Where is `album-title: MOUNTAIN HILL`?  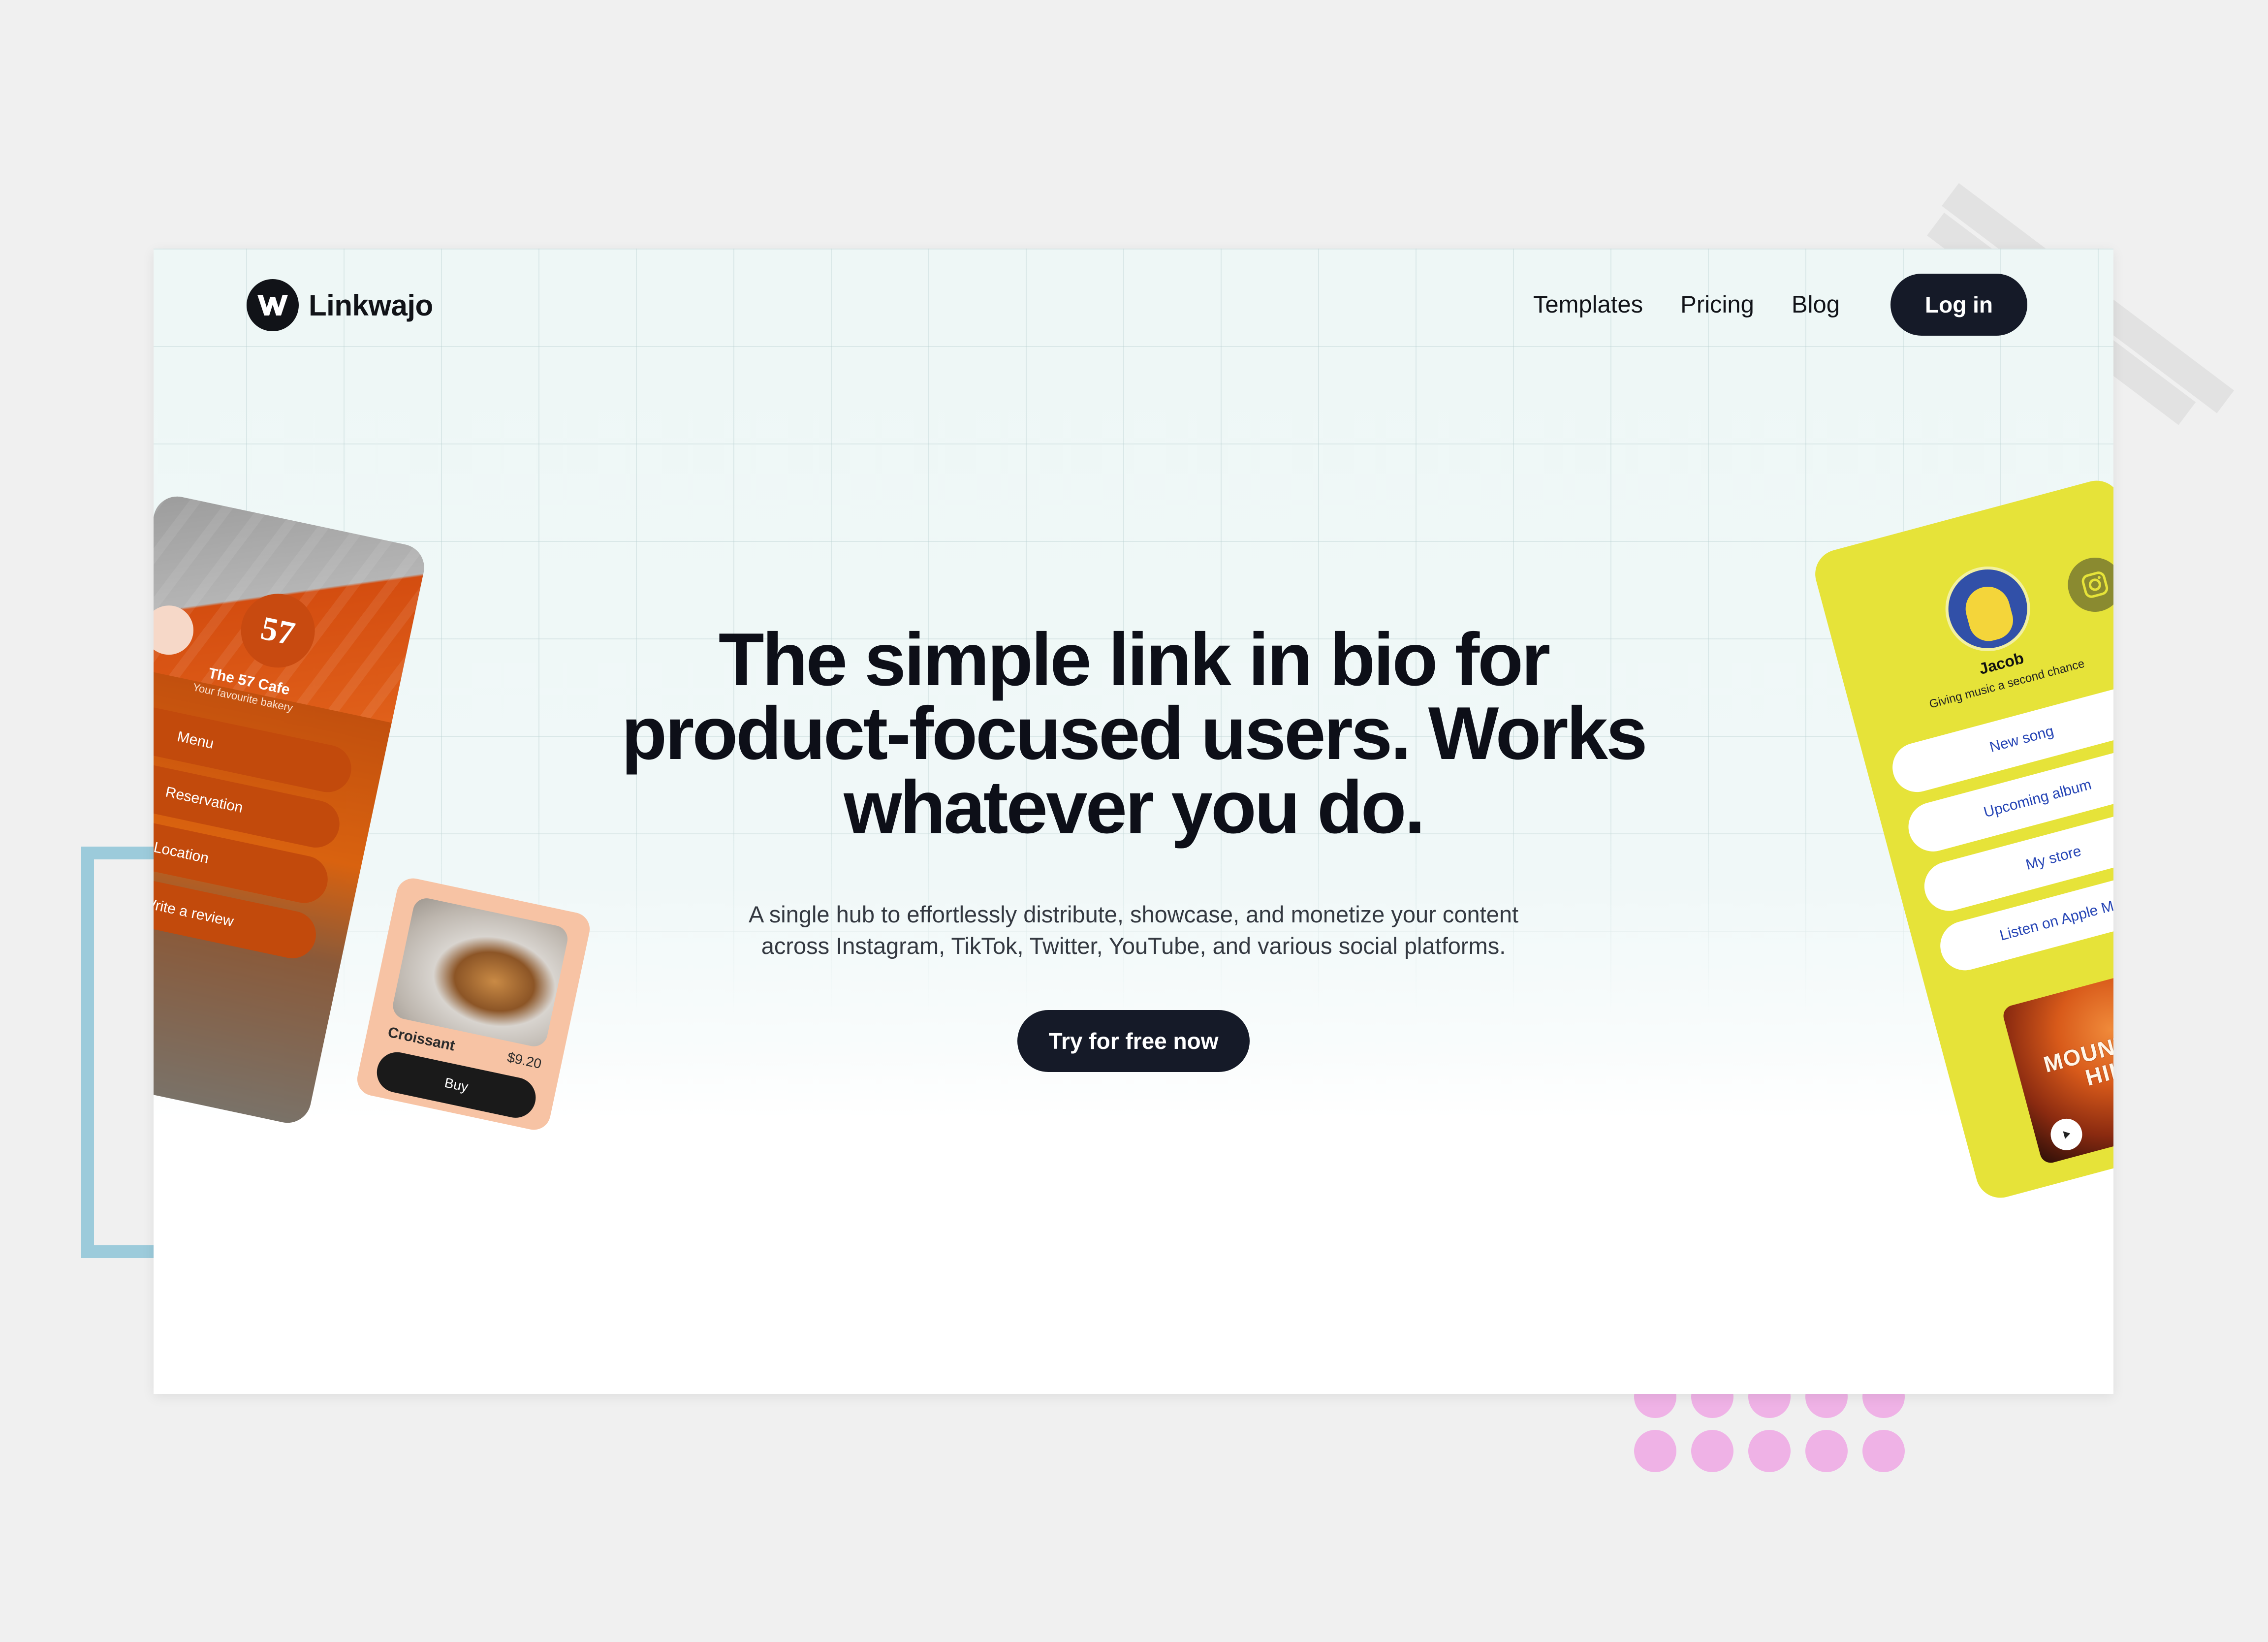 album-title: MOUNTAIN HILL is located at coordinates (2077, 1055).